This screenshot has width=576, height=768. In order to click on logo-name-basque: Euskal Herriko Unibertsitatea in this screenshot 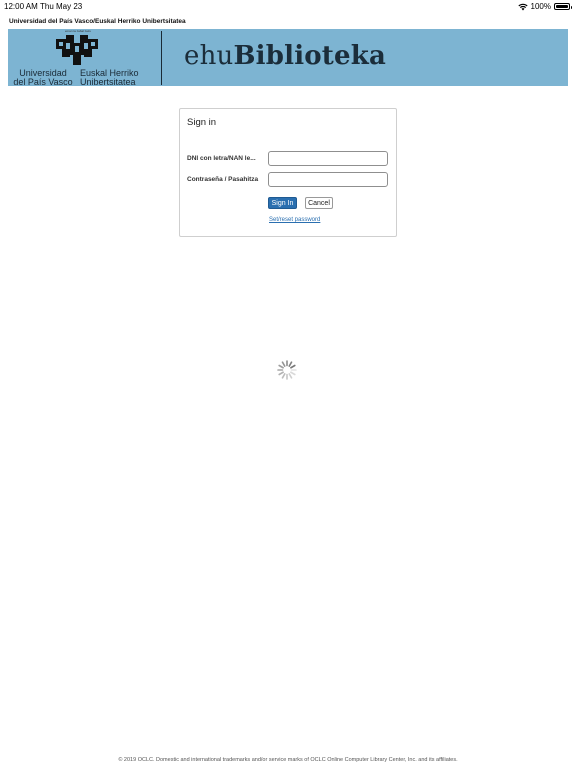, I will do `click(120, 77)`.